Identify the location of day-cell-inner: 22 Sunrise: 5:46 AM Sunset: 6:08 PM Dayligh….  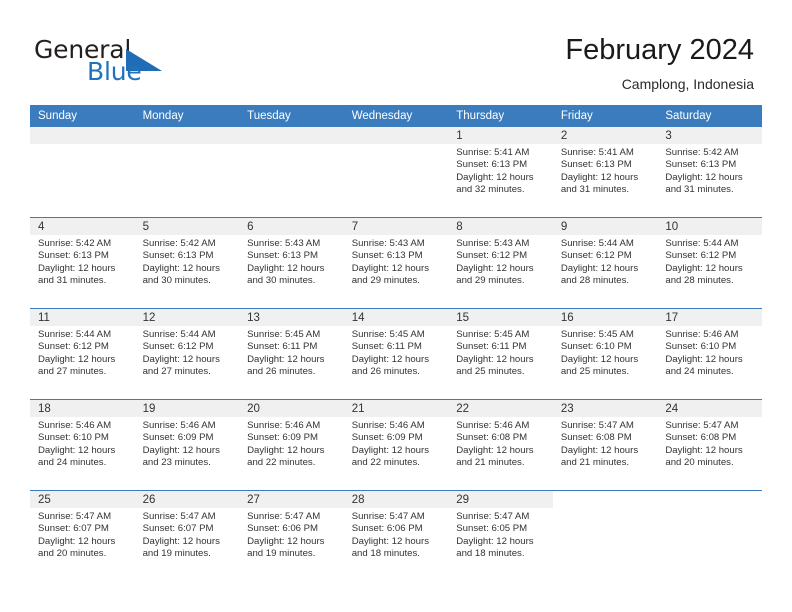
(500, 445).